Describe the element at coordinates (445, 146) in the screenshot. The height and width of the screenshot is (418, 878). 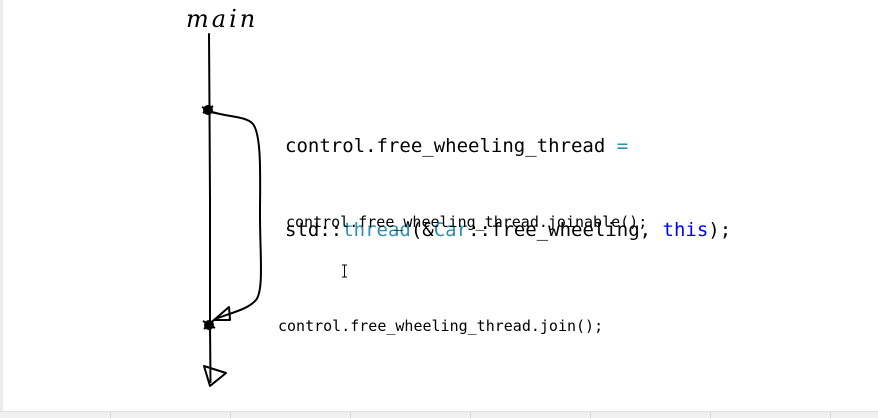
I see `code-text: control.free_wheeling_thread` at that location.